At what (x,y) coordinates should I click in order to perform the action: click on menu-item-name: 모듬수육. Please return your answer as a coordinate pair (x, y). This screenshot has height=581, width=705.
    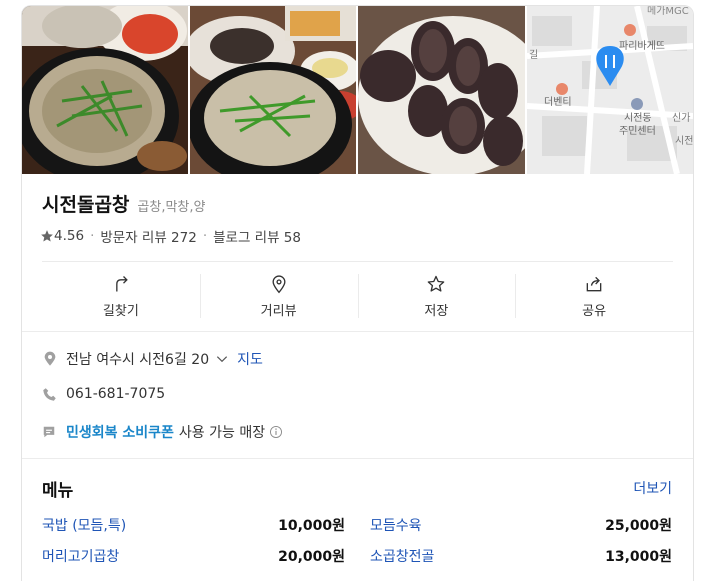
    Looking at the image, I should click on (396, 526).